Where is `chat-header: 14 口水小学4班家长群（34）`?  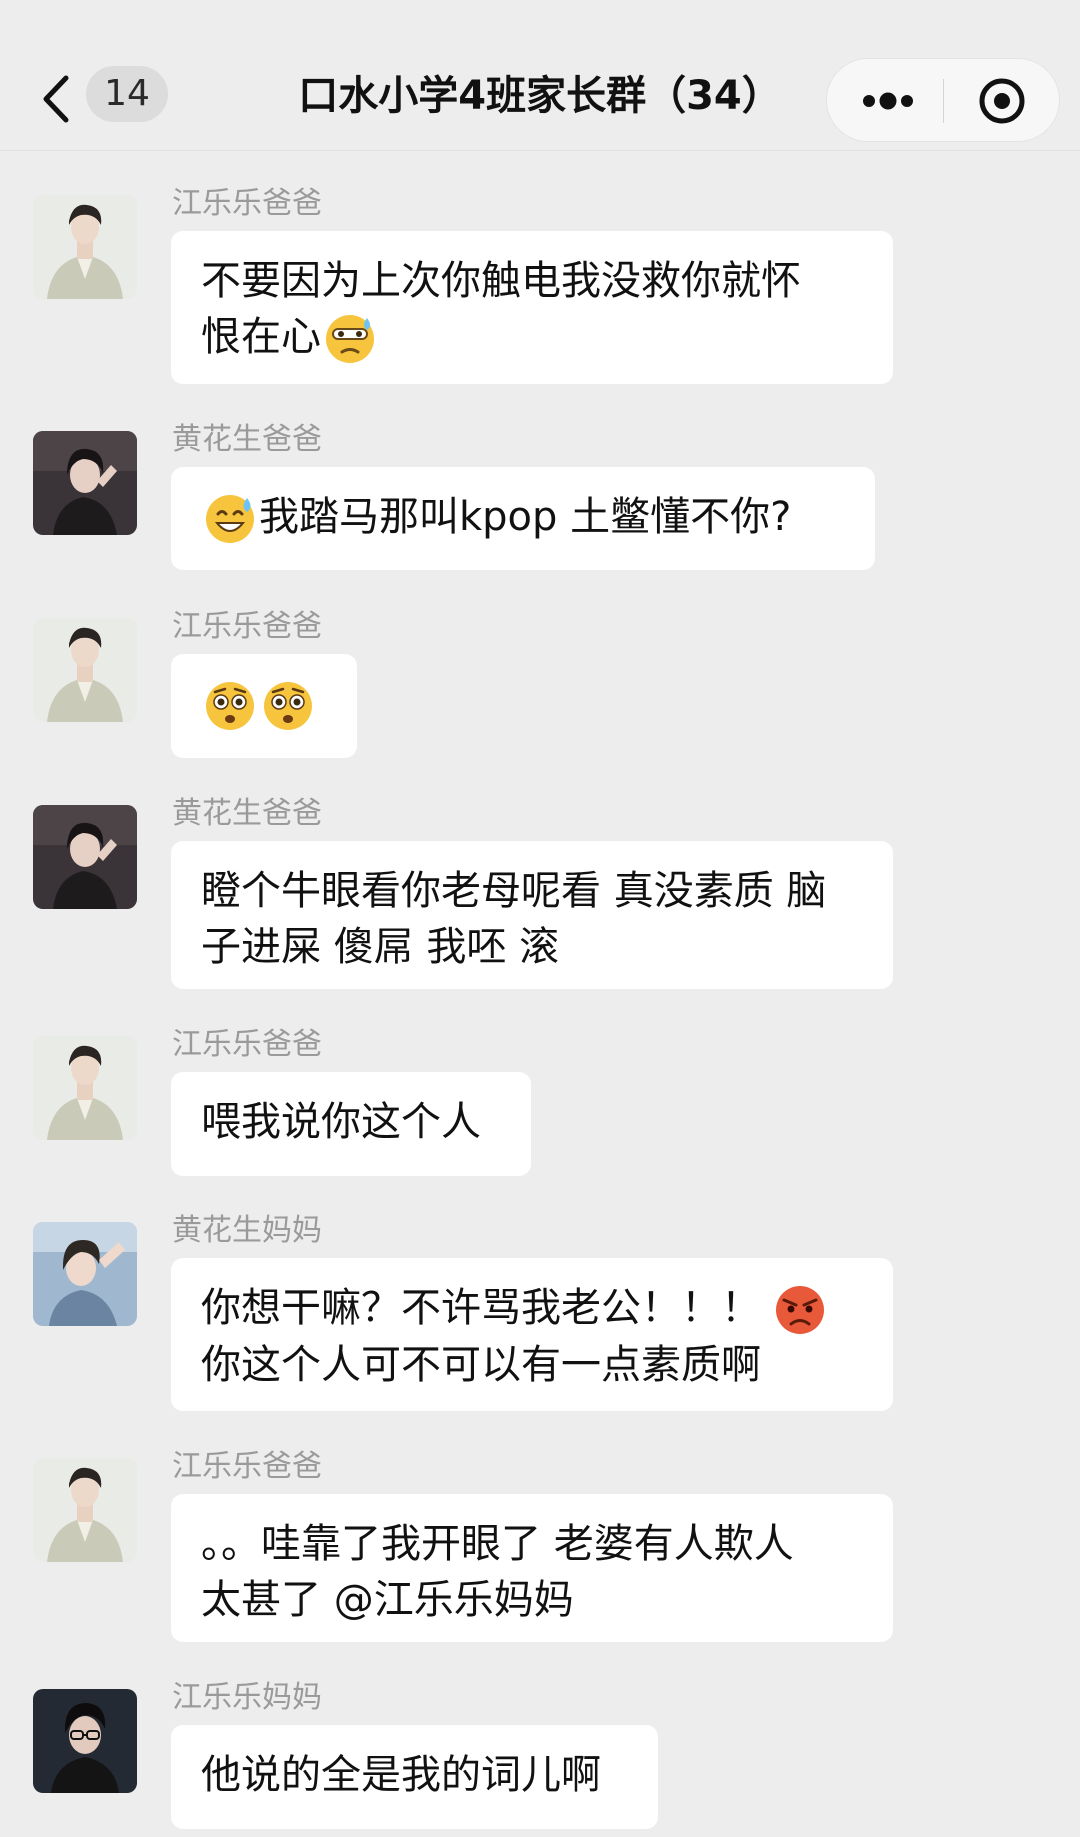
chat-header: 14 口水小学4班家长群（34） is located at coordinates (540, 75).